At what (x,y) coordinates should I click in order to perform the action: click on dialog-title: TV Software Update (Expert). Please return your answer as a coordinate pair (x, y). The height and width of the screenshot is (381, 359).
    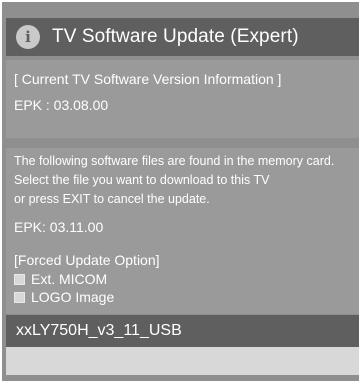
    Looking at the image, I should click on (175, 36).